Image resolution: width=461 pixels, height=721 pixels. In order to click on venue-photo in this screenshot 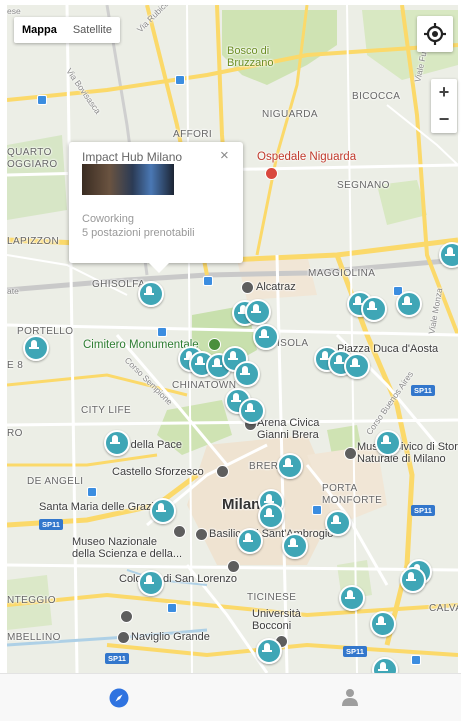, I will do `click(128, 179)`.